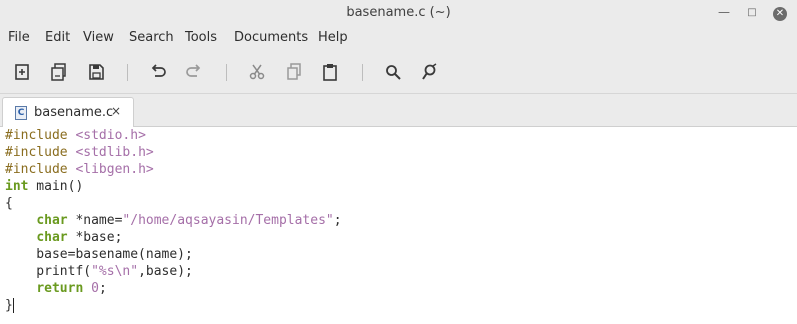 The image size is (797, 324). What do you see at coordinates (294, 72) in the screenshot?
I see `copy-icon` at bounding box center [294, 72].